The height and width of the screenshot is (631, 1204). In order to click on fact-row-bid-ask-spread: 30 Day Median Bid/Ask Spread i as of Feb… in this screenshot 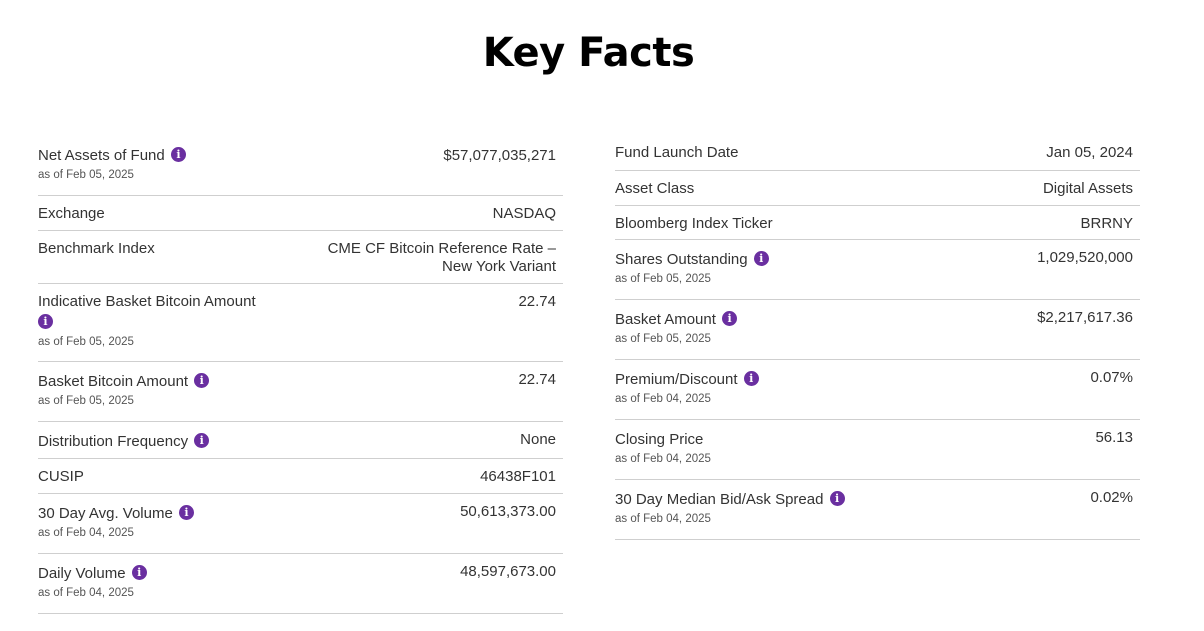, I will do `click(877, 510)`.